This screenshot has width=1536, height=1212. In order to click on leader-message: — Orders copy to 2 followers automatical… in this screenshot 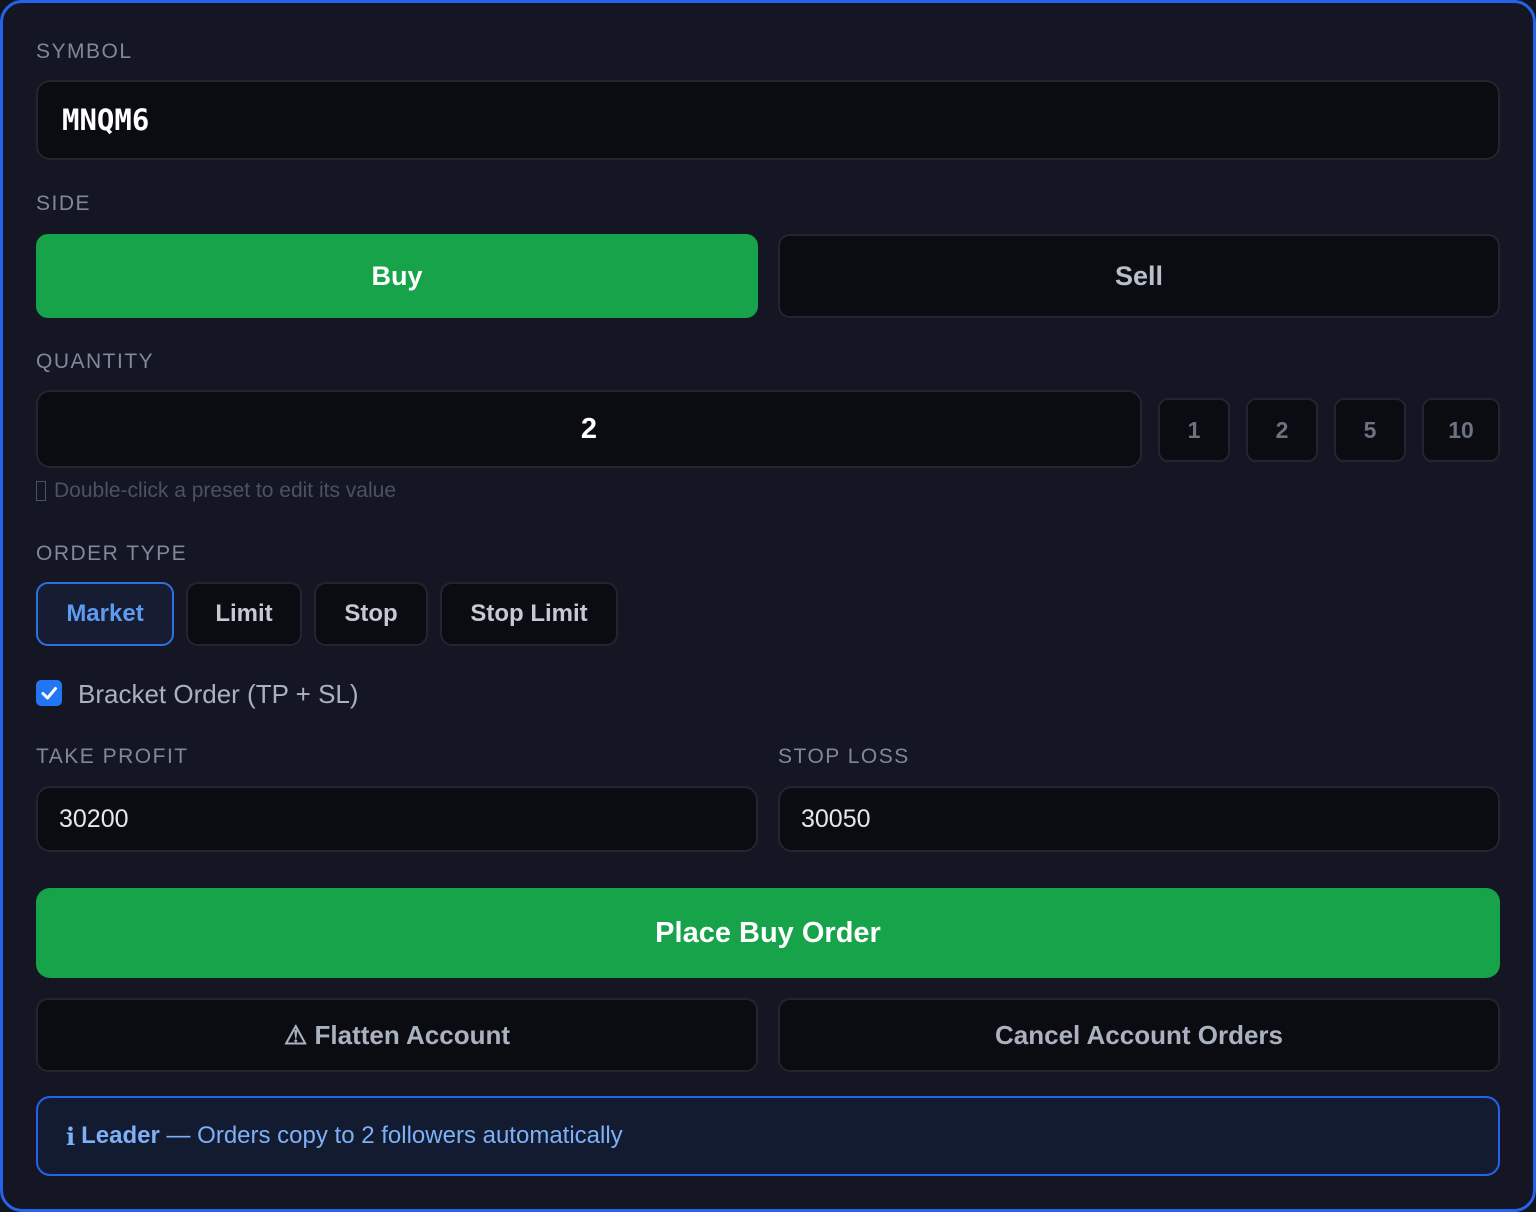, I will do `click(391, 1135)`.